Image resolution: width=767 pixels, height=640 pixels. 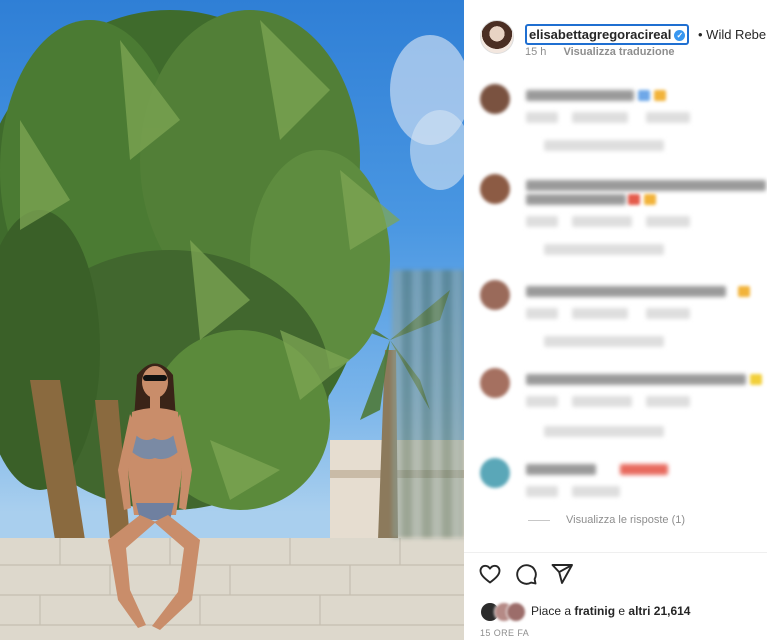 What do you see at coordinates (562, 574) in the screenshot?
I see `share-icon` at bounding box center [562, 574].